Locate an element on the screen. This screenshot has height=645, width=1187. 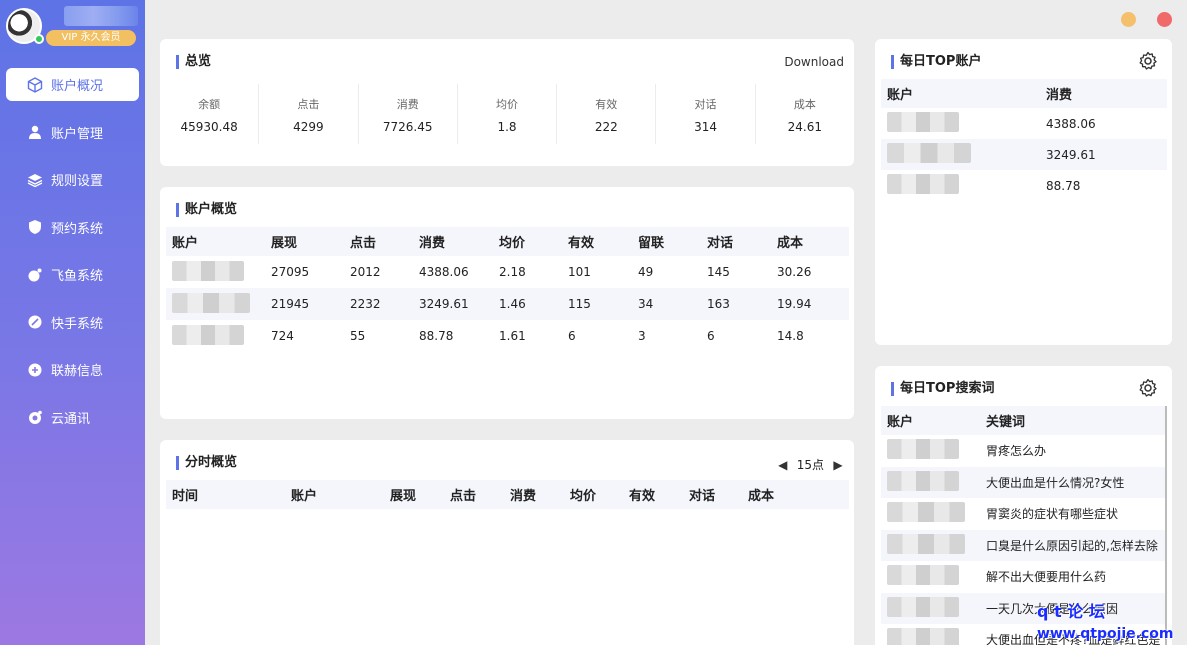
watermark-line1: q t 论 坛 is located at coordinates (1071, 611).